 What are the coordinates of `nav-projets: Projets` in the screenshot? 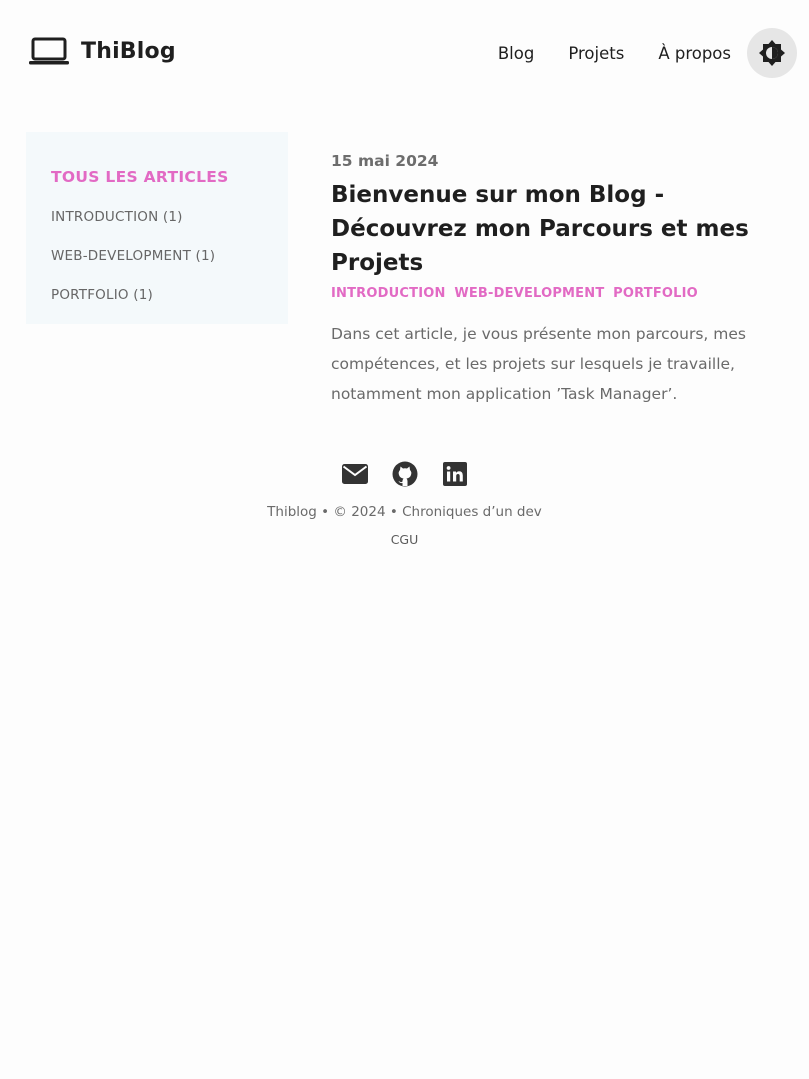 It's located at (596, 53).